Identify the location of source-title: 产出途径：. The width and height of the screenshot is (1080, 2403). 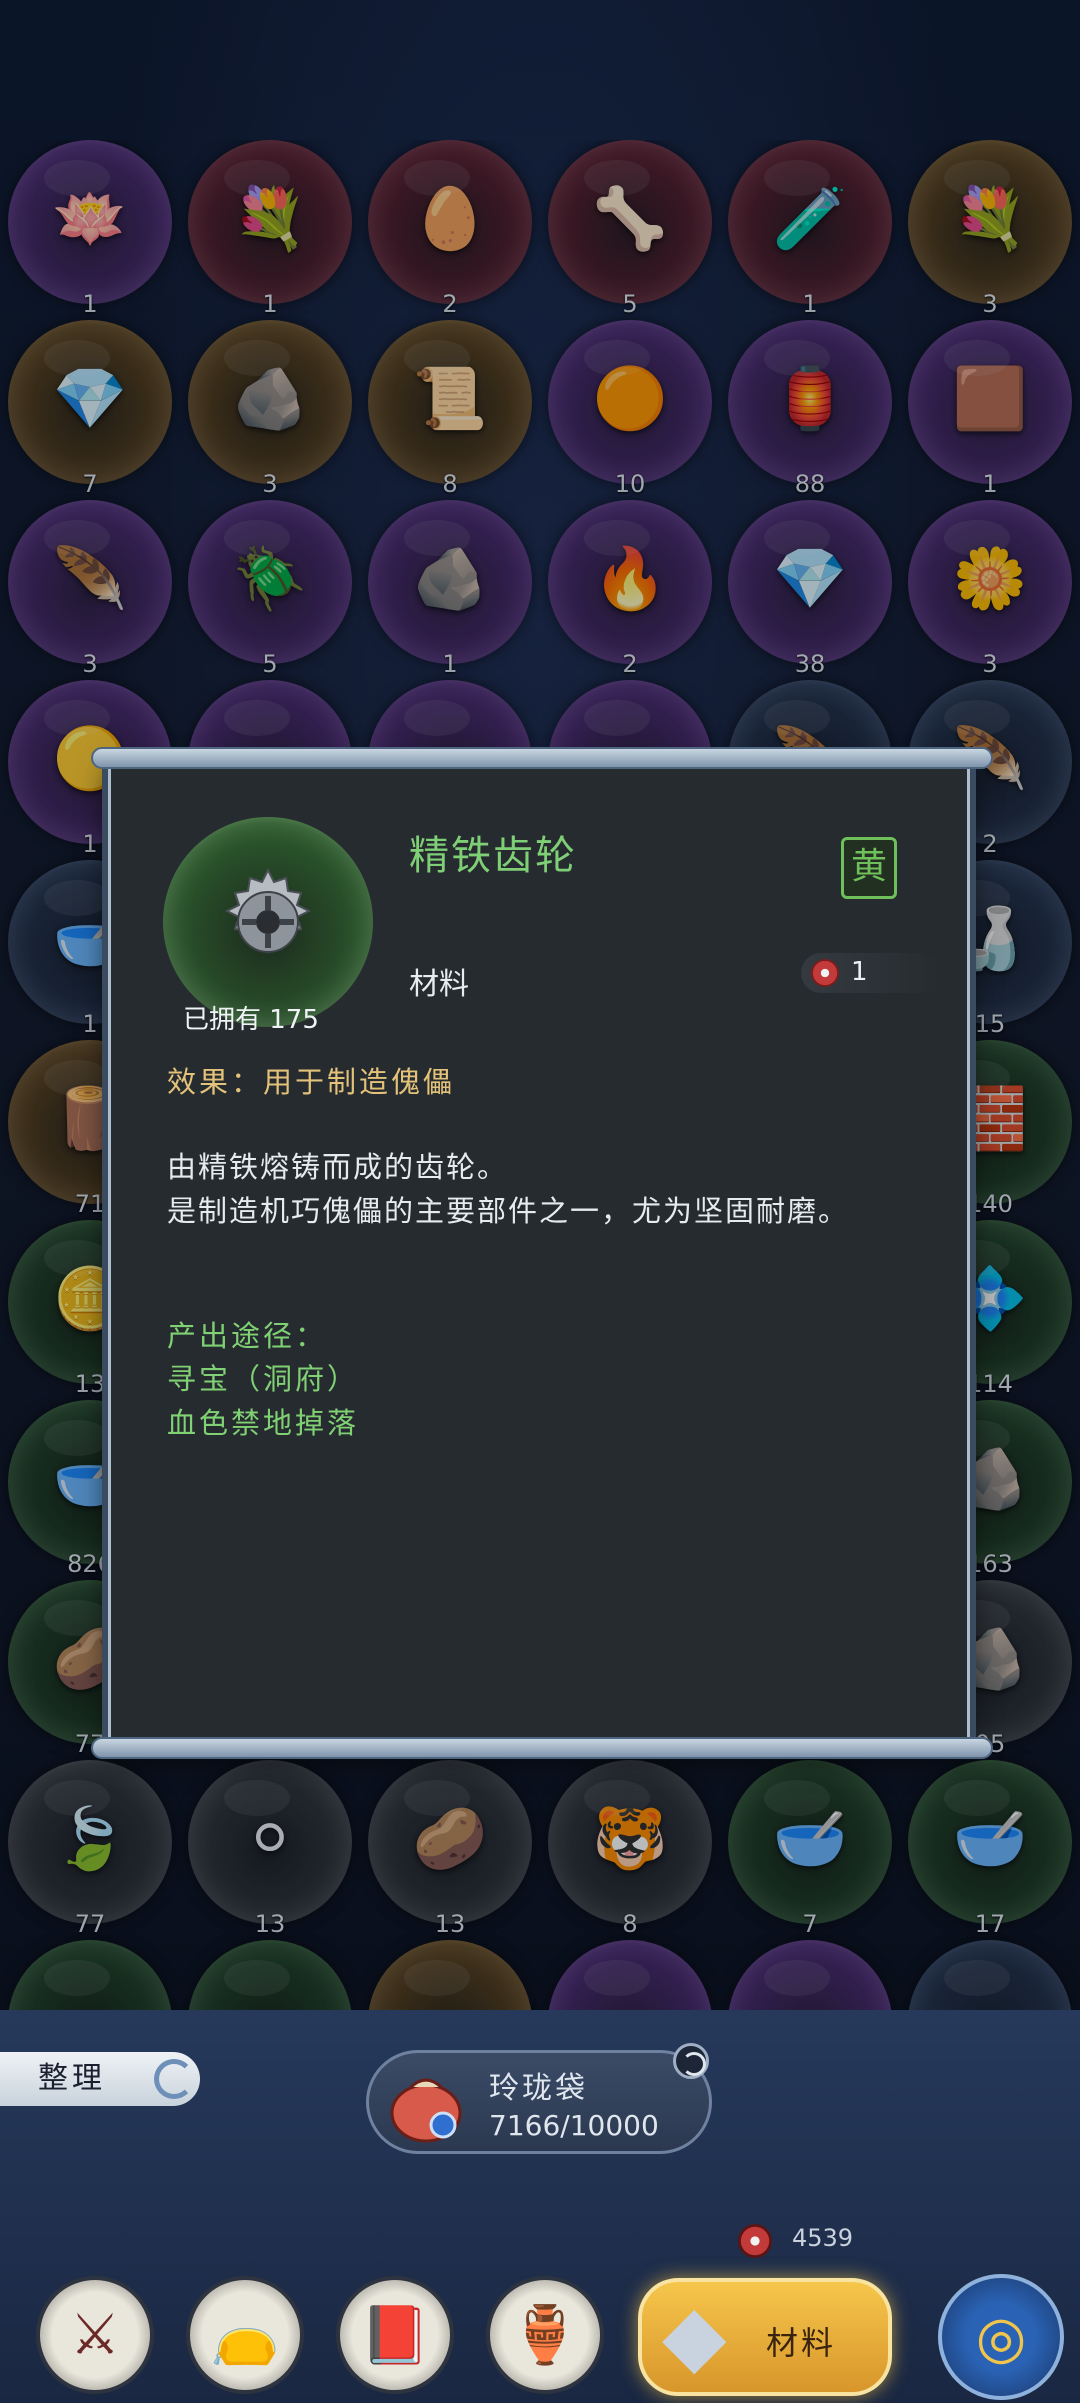
(247, 1336).